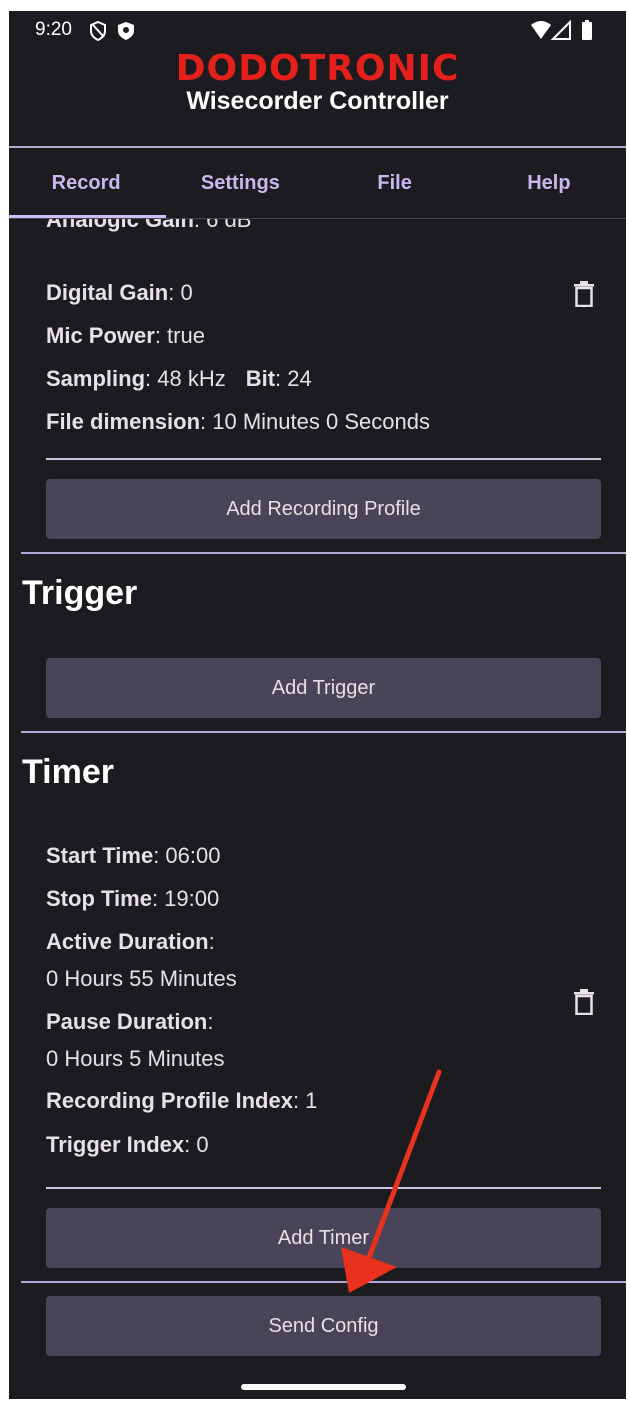 Image resolution: width=630 pixels, height=1401 pixels. I want to click on stop-time-value: : 19:00, so click(185, 898).